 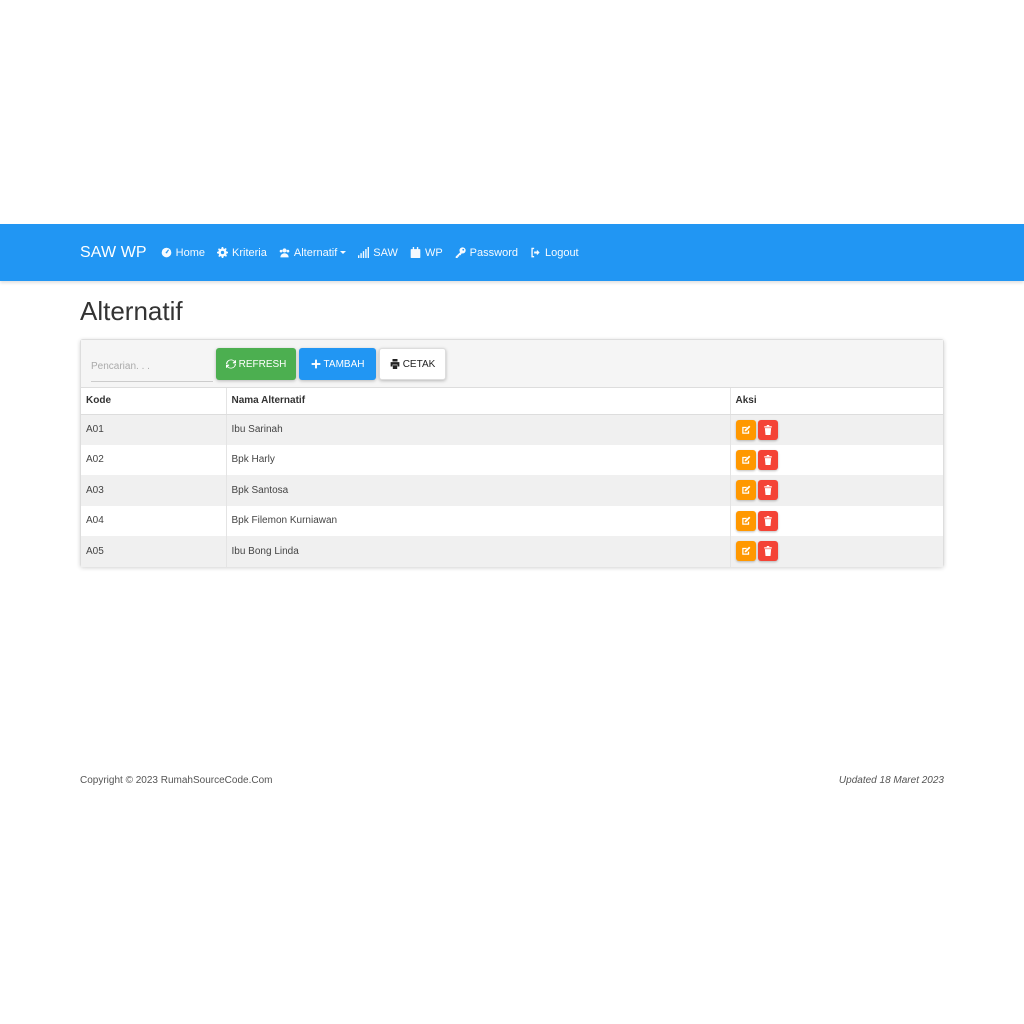 I want to click on header-nama: Nama Alternatif, so click(x=477, y=401).